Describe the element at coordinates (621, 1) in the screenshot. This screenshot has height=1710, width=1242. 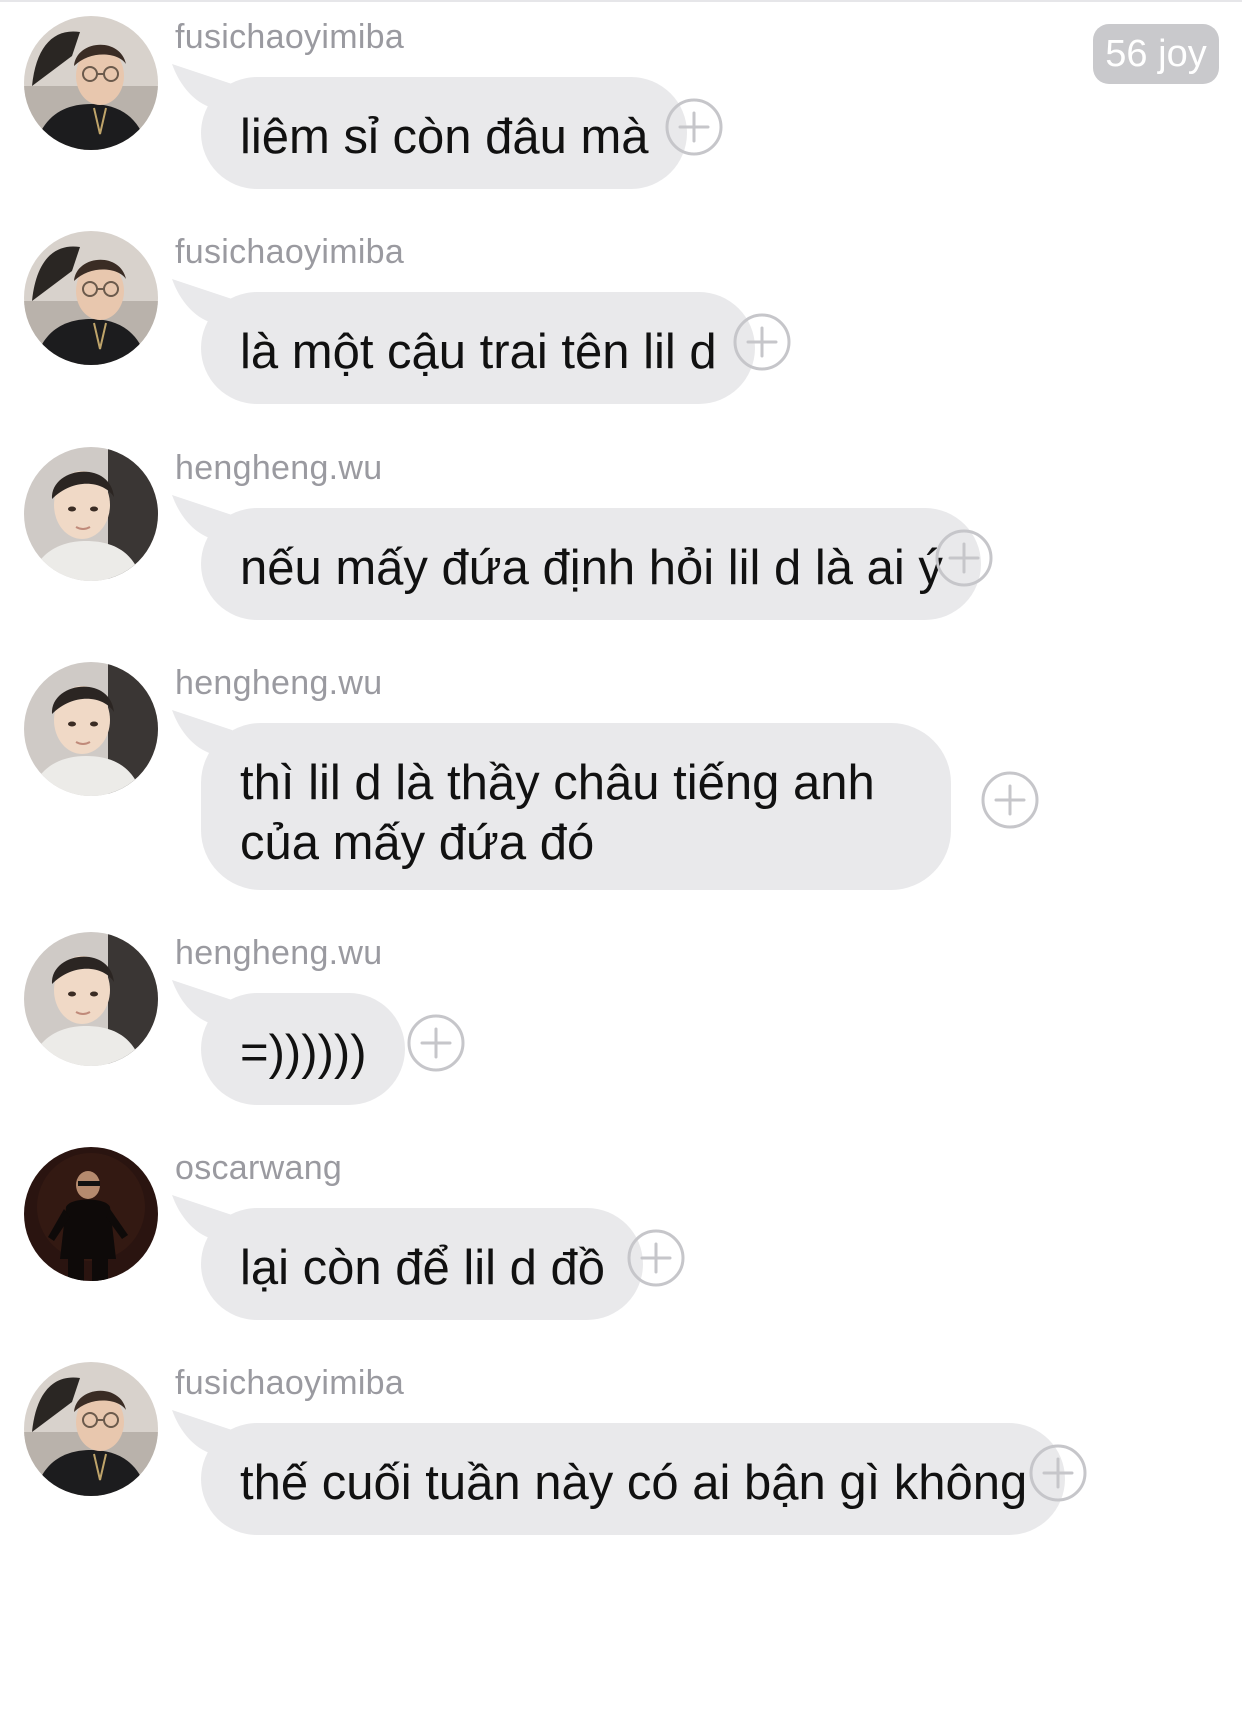
I see `top-divider` at that location.